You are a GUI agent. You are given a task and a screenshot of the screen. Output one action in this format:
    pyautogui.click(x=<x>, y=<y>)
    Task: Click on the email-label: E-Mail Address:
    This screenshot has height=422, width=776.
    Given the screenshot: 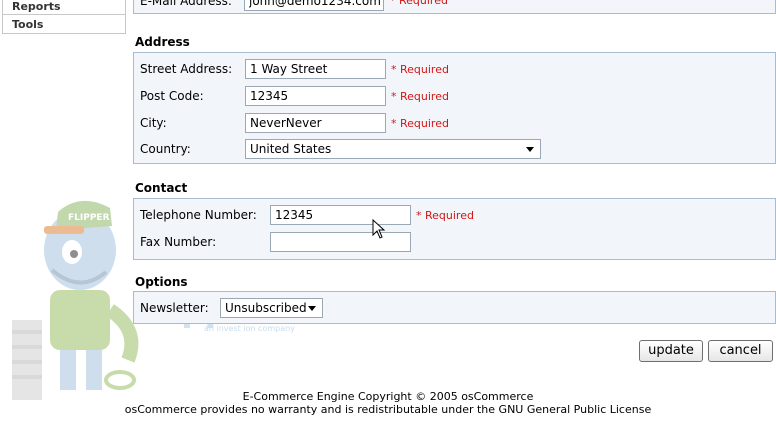 What is the action you would take?
    pyautogui.click(x=186, y=4)
    